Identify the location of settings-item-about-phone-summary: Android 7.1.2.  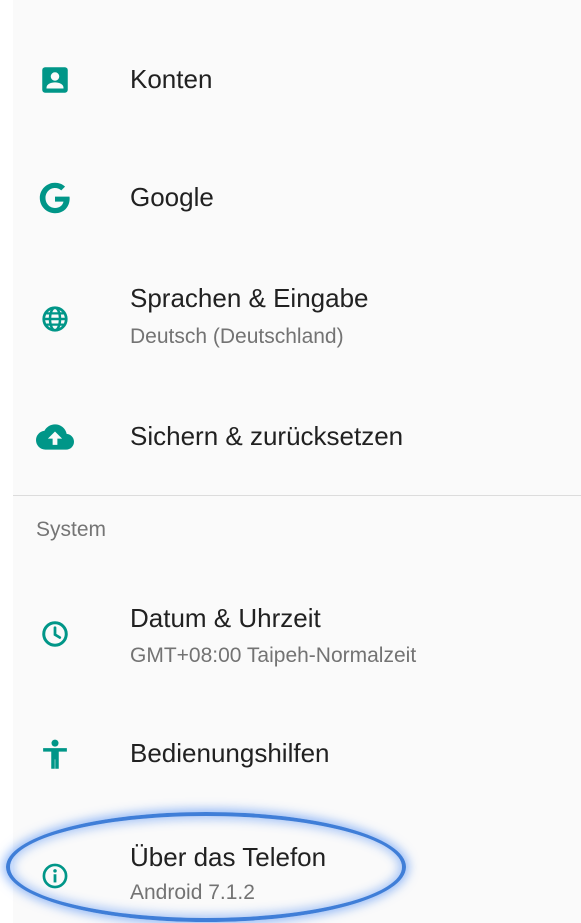
(192, 892).